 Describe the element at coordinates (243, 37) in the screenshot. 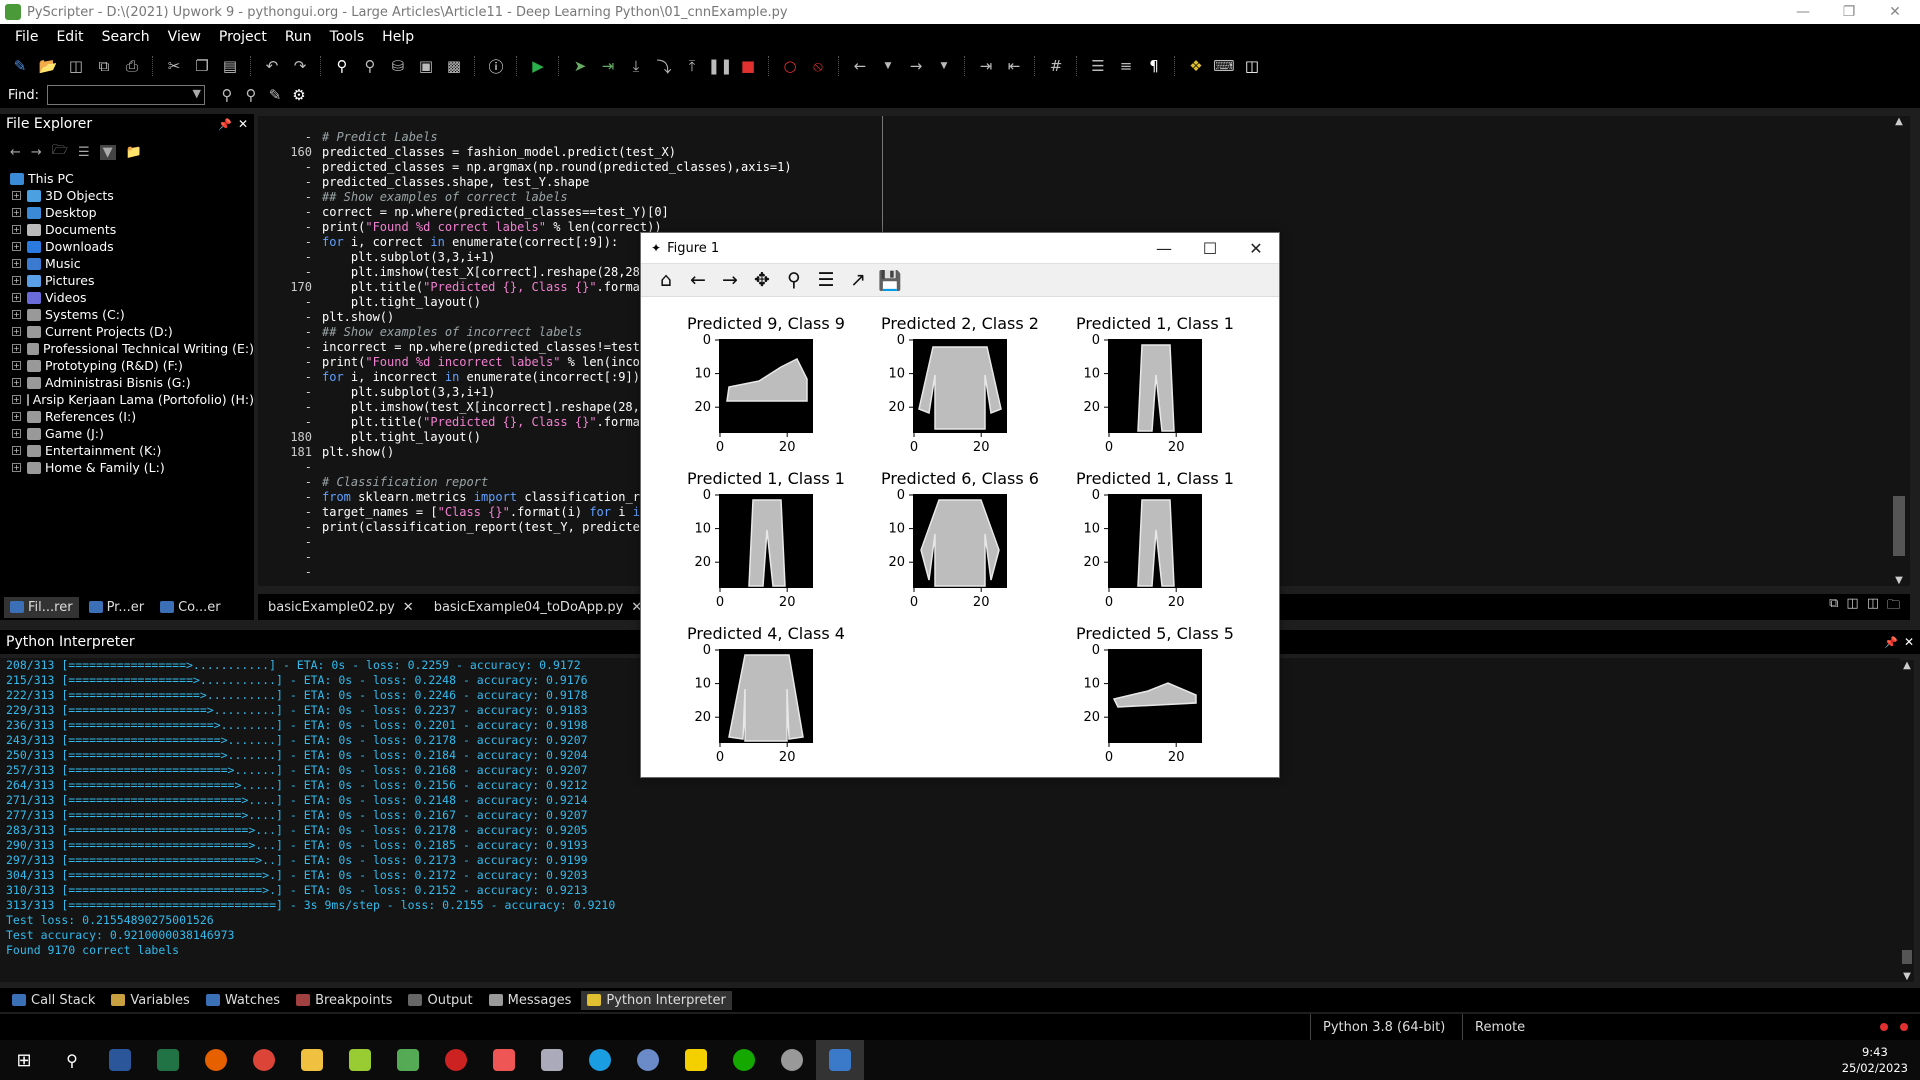

I see `menu-project: Project` at that location.